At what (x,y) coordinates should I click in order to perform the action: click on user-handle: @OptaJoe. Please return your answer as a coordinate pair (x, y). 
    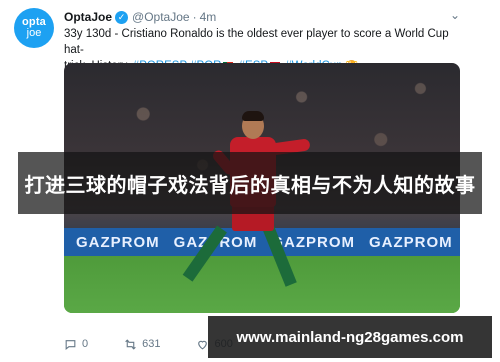
    Looking at the image, I should click on (161, 17).